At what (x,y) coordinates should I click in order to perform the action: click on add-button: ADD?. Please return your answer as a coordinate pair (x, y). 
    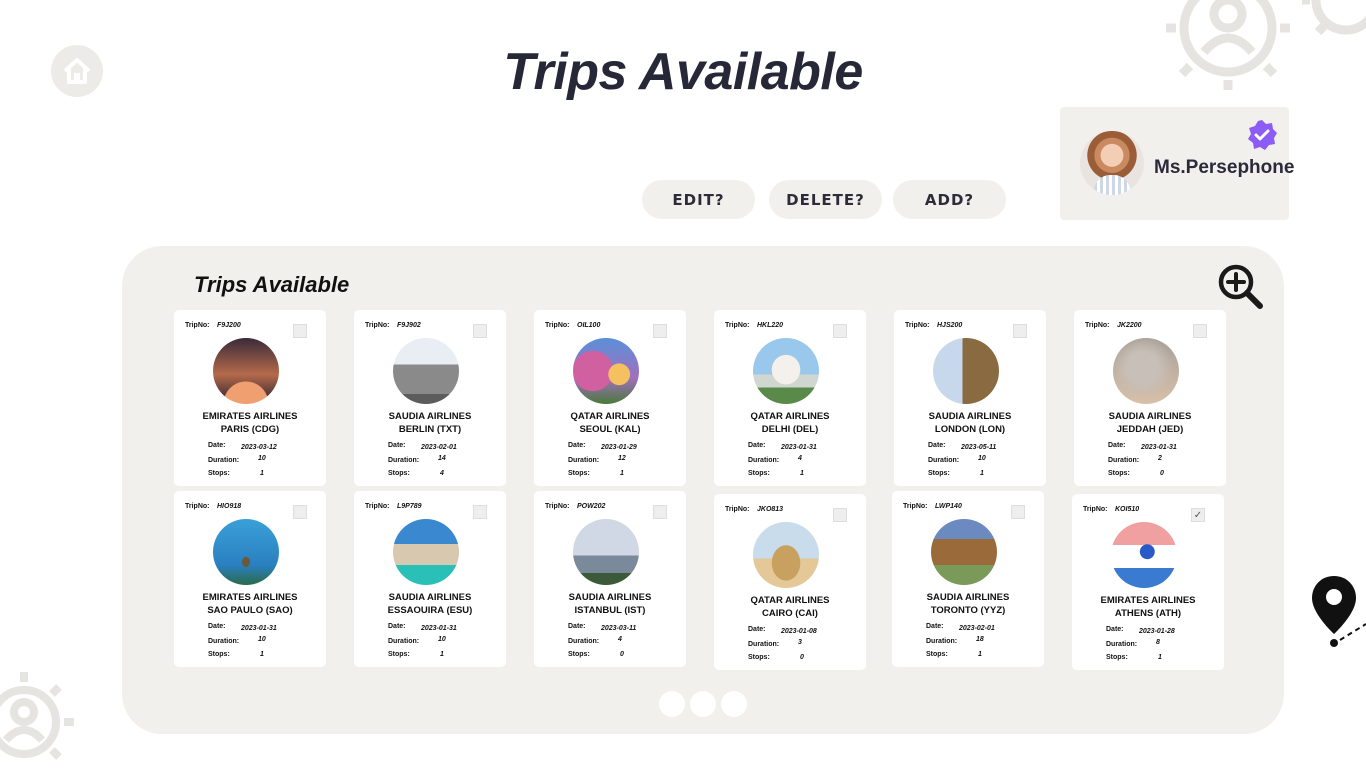
    Looking at the image, I should click on (949, 199).